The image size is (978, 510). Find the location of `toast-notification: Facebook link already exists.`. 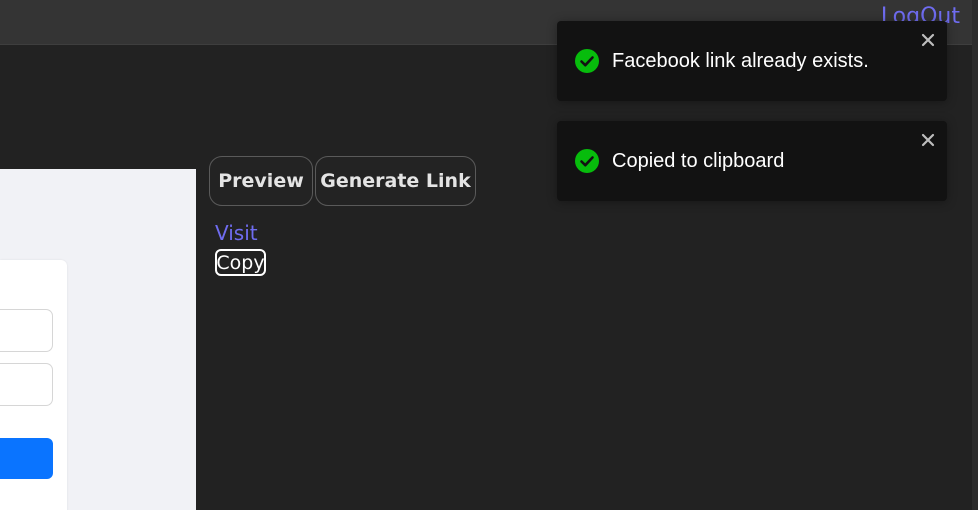

toast-notification: Facebook link already exists. is located at coordinates (752, 61).